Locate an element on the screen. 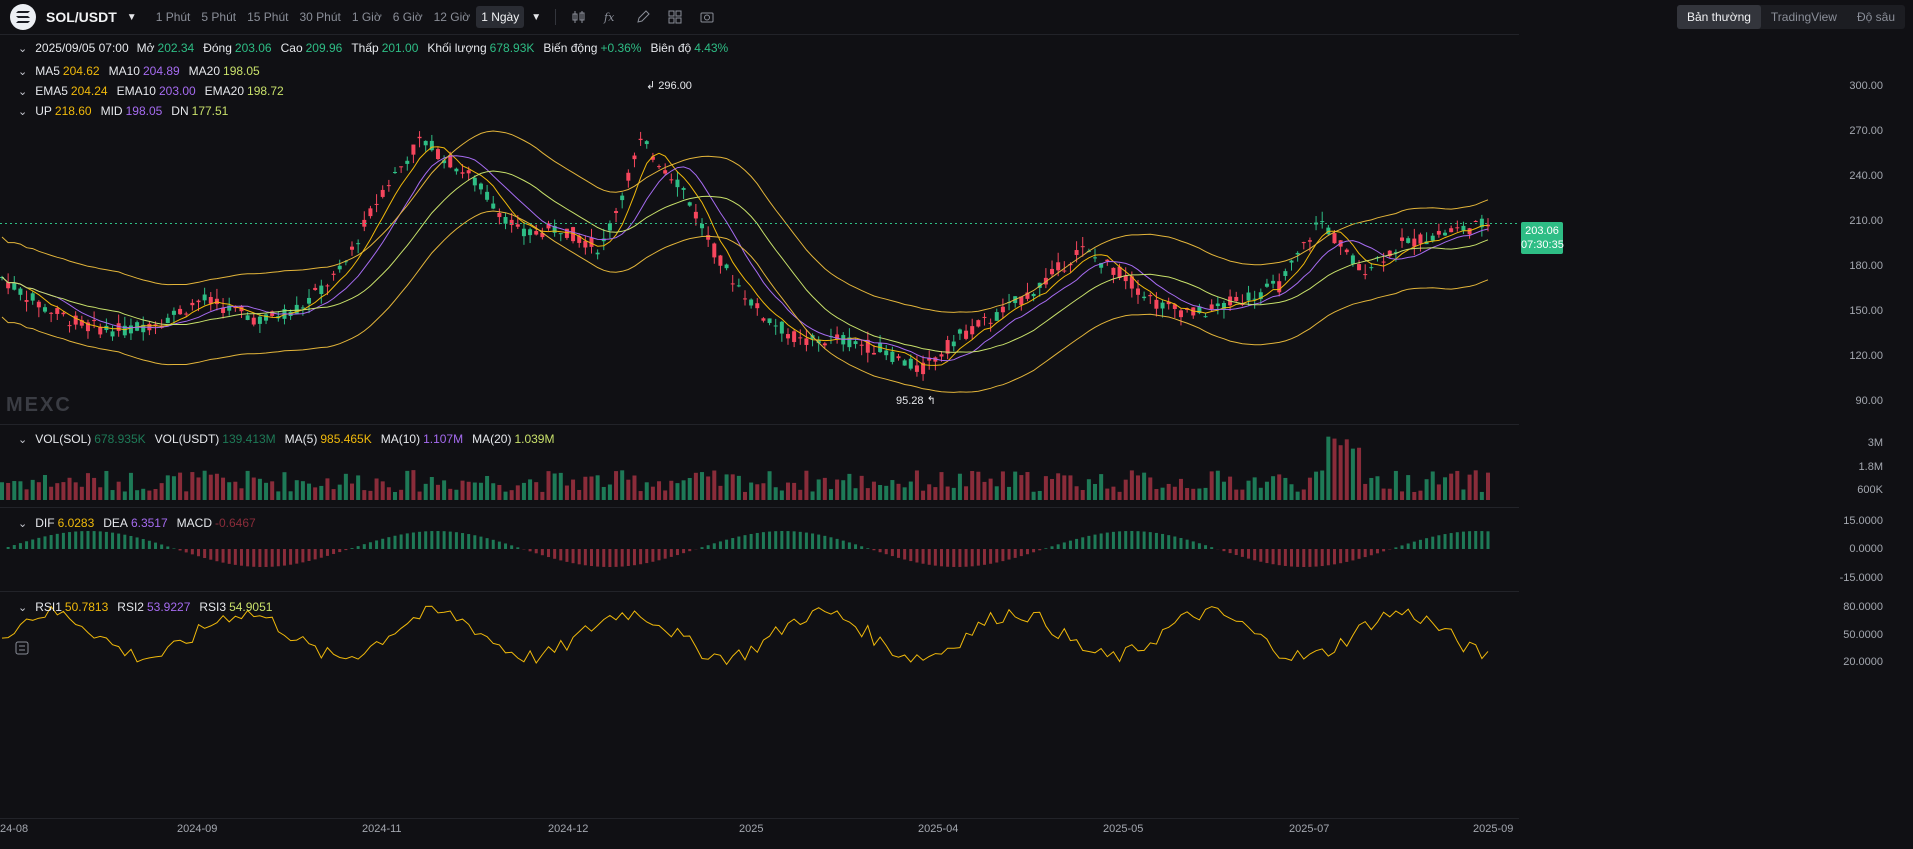  chart-settings-icon is located at coordinates (22, 648).